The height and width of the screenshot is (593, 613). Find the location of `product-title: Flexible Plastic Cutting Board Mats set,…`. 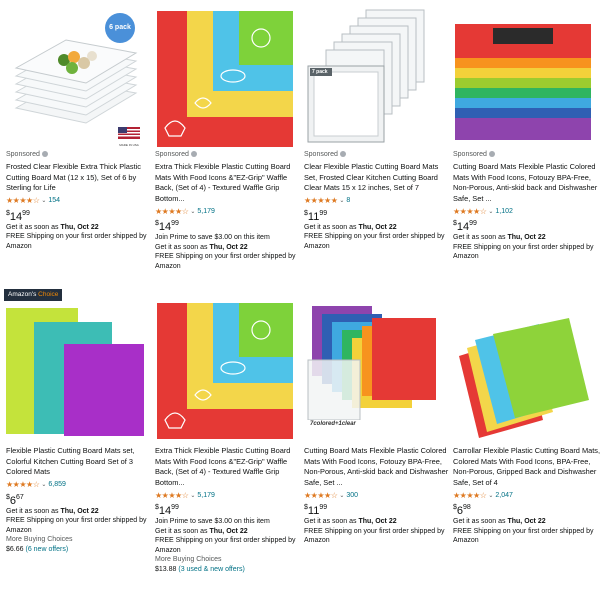

product-title: Flexible Plastic Cutting Board Mats set,… is located at coordinates (80, 462).